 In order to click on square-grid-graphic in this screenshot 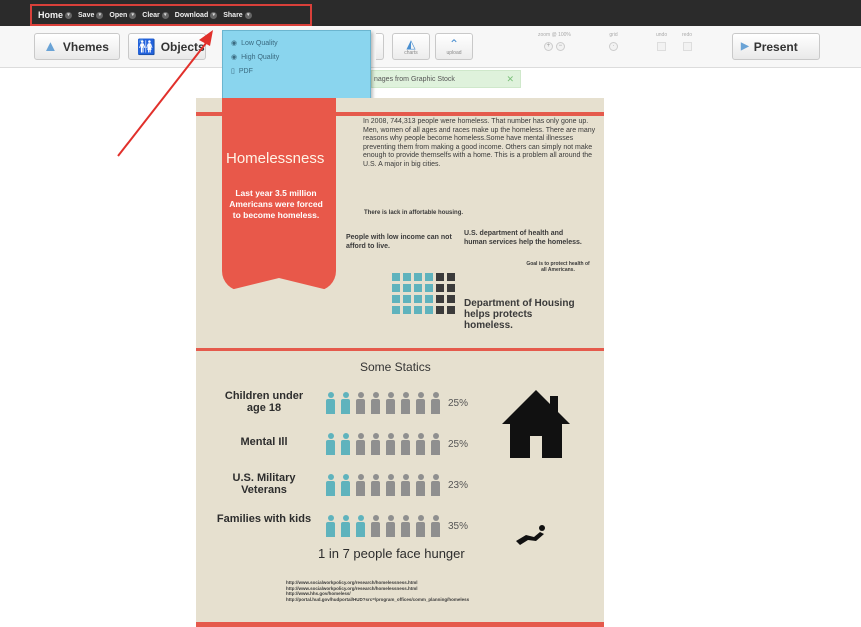, I will do `click(423, 293)`.